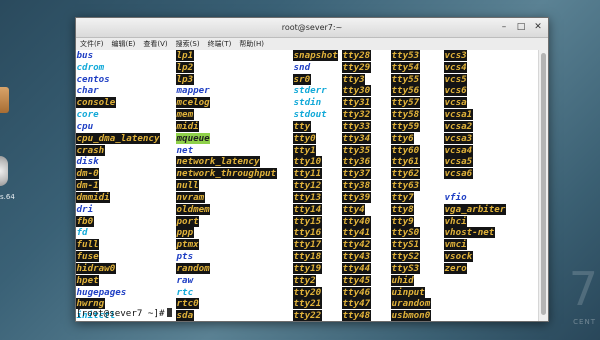  I want to click on ls-entry-name: rtc0, so click(188, 304).